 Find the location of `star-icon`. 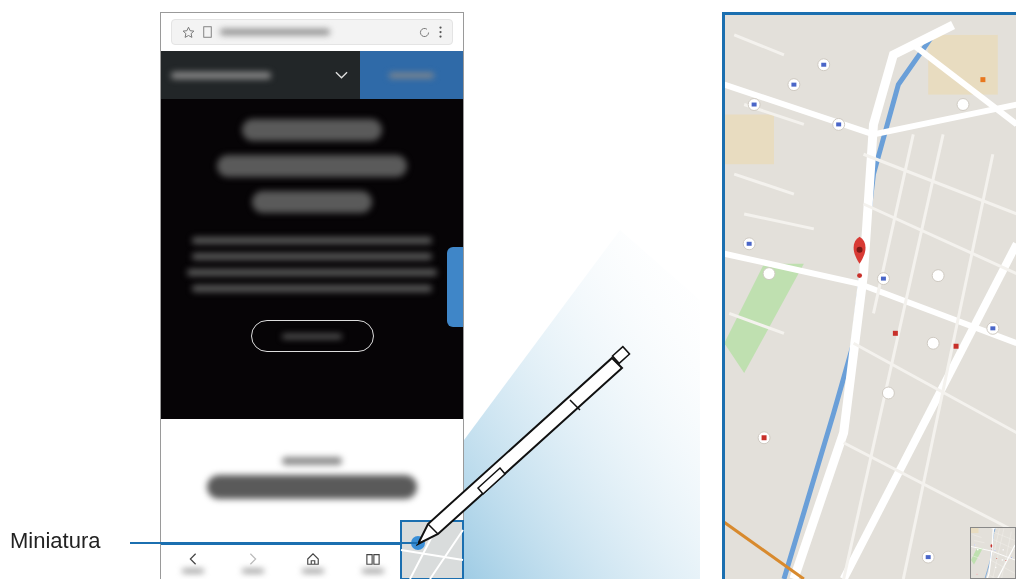

star-icon is located at coordinates (188, 32).